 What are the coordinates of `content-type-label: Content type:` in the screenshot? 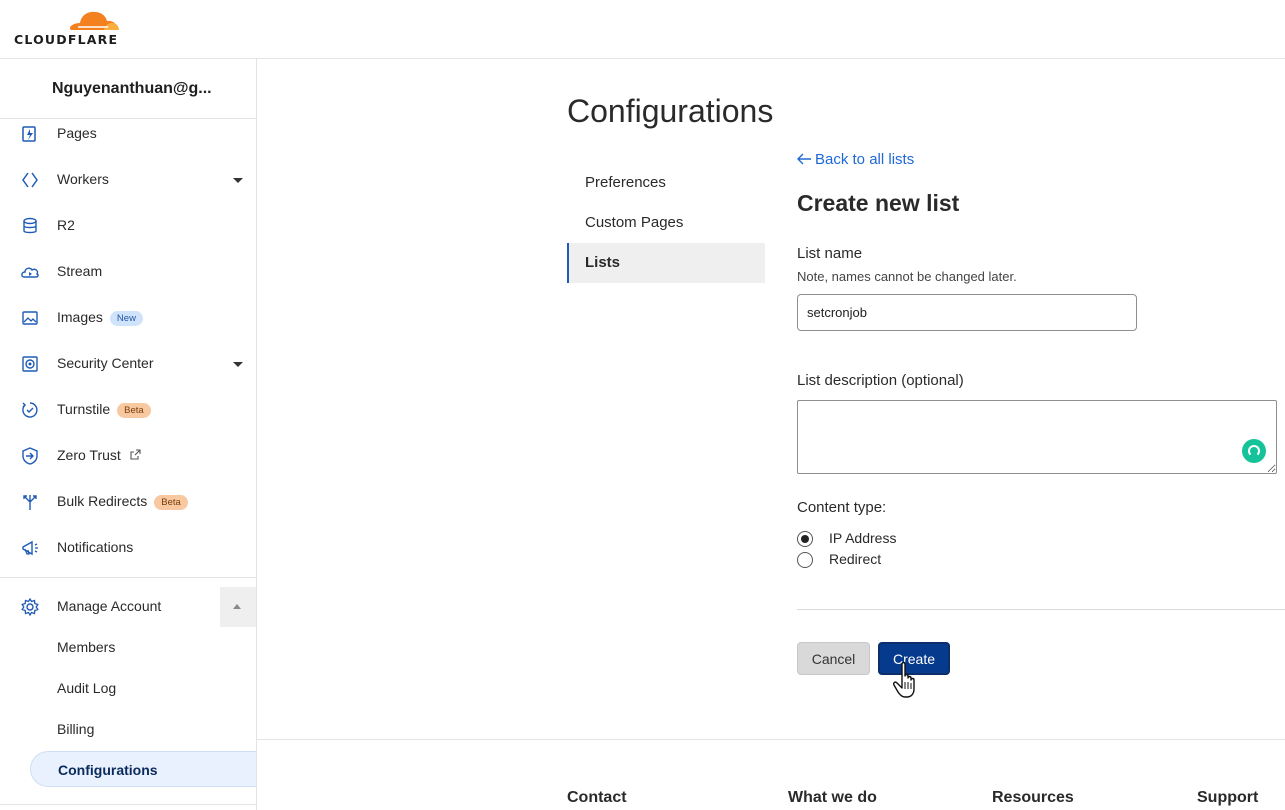 It's located at (842, 507).